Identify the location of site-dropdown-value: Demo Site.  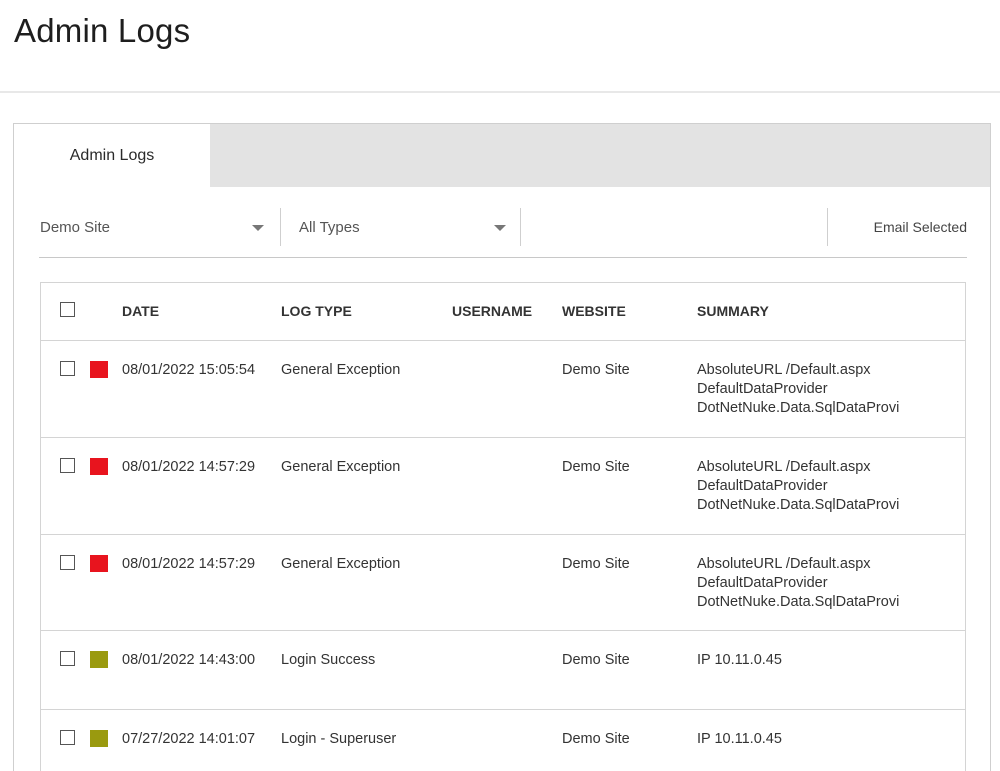
(75, 227).